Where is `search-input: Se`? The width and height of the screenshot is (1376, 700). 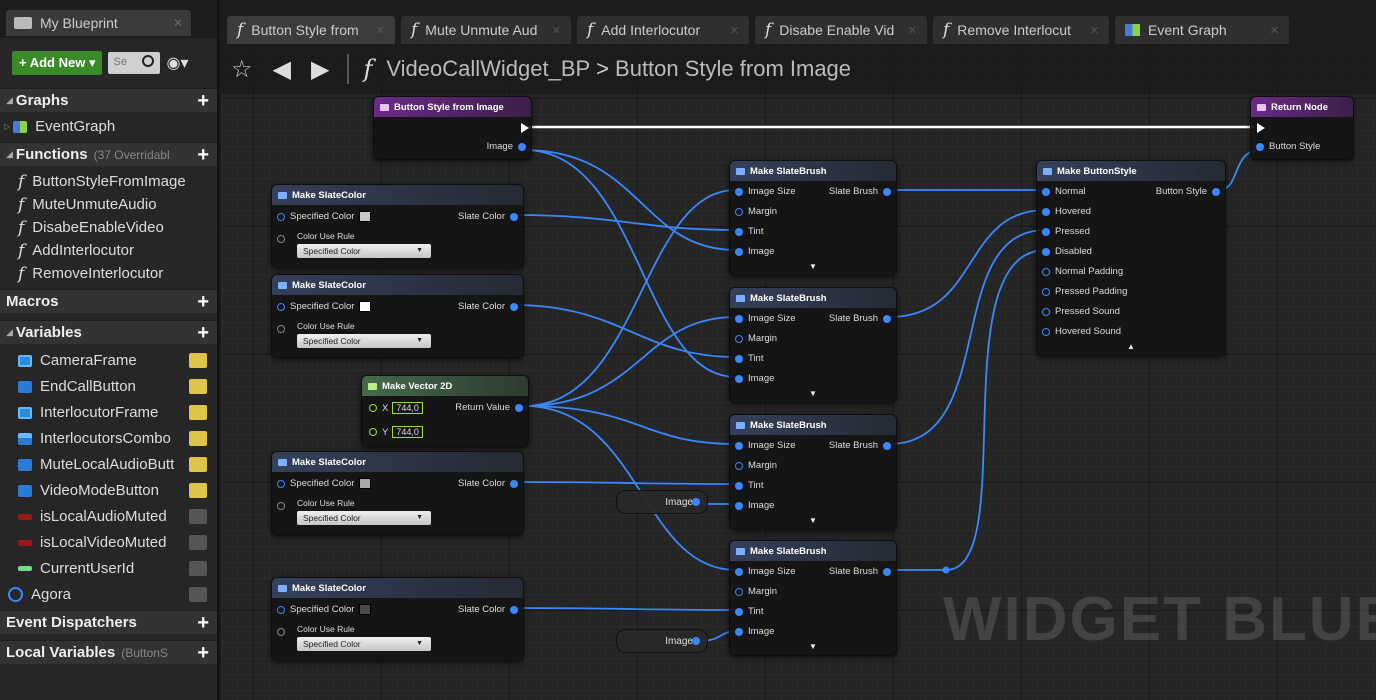
search-input: Se is located at coordinates (134, 63).